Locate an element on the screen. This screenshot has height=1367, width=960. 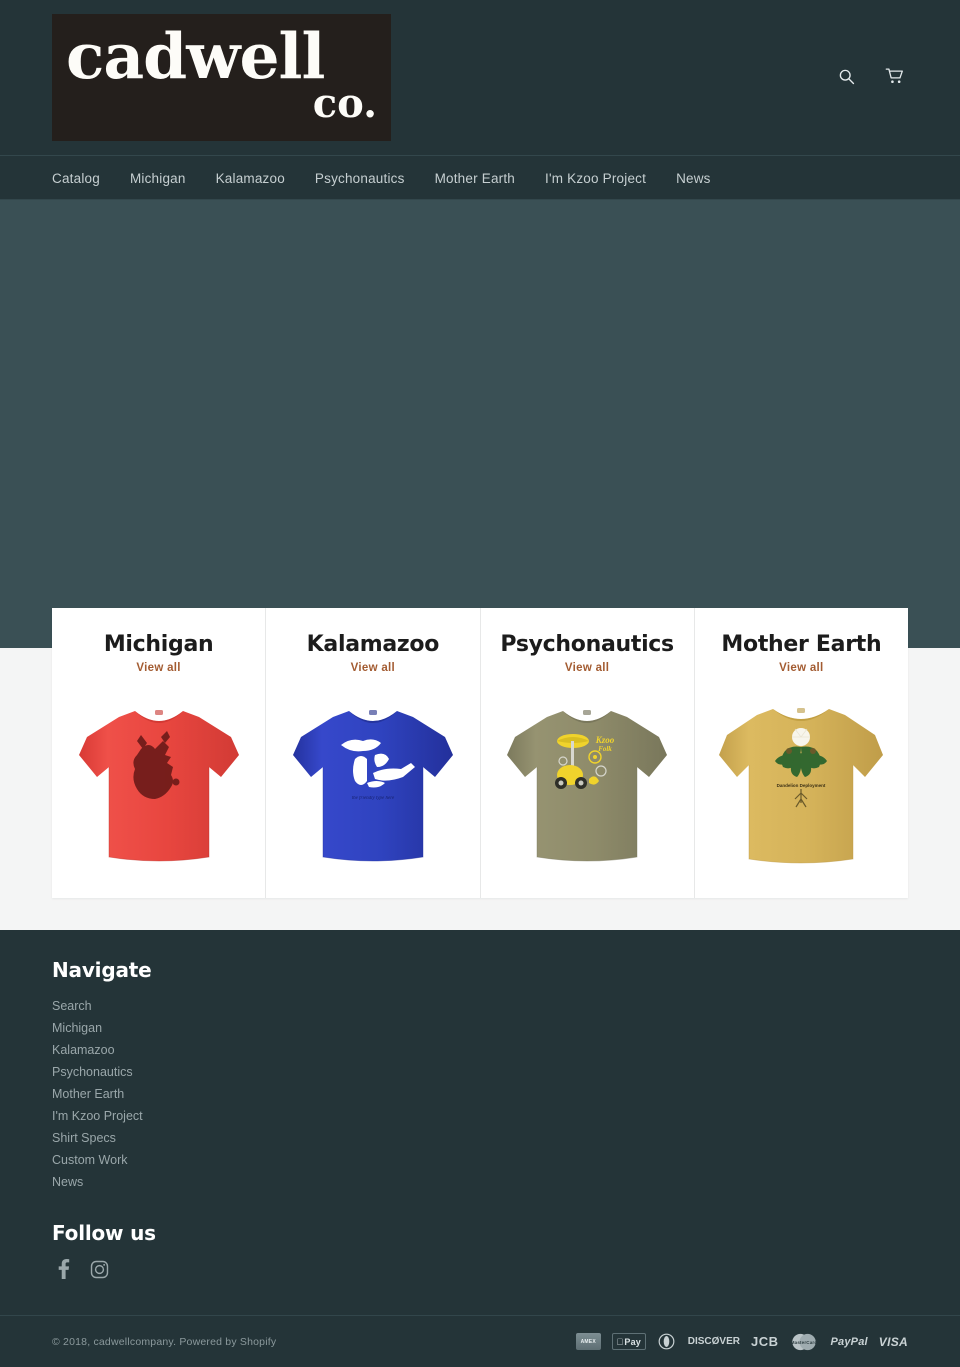
instagram-icon is located at coordinates (99, 1269).